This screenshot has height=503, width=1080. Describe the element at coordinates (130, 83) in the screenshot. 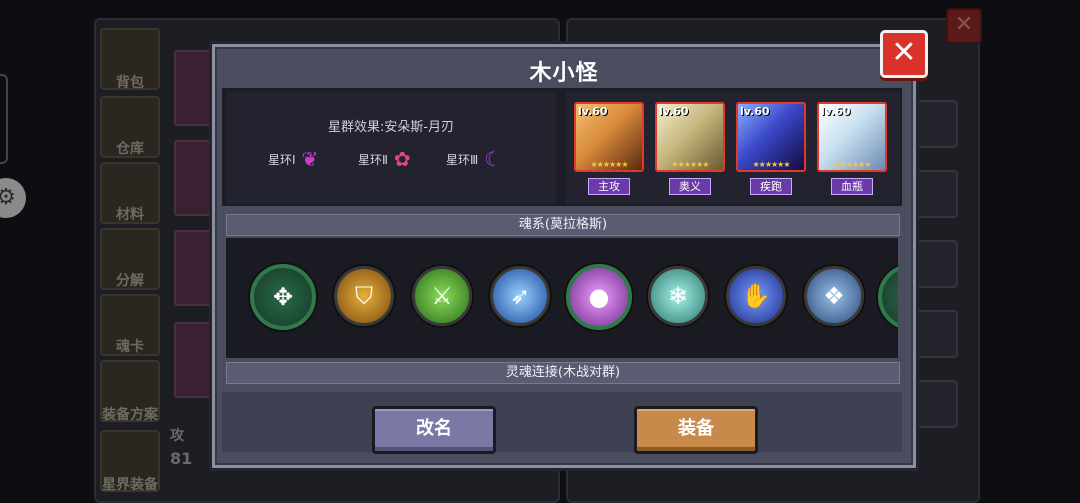

I see `sidebar-label: 背包` at that location.